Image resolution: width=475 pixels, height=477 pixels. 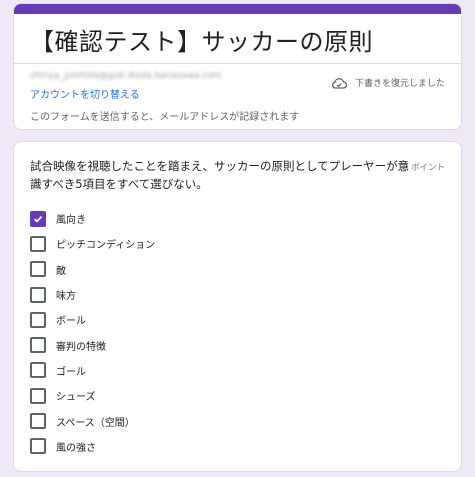 What do you see at coordinates (92, 319) in the screenshot?
I see `option-item: ボール` at bounding box center [92, 319].